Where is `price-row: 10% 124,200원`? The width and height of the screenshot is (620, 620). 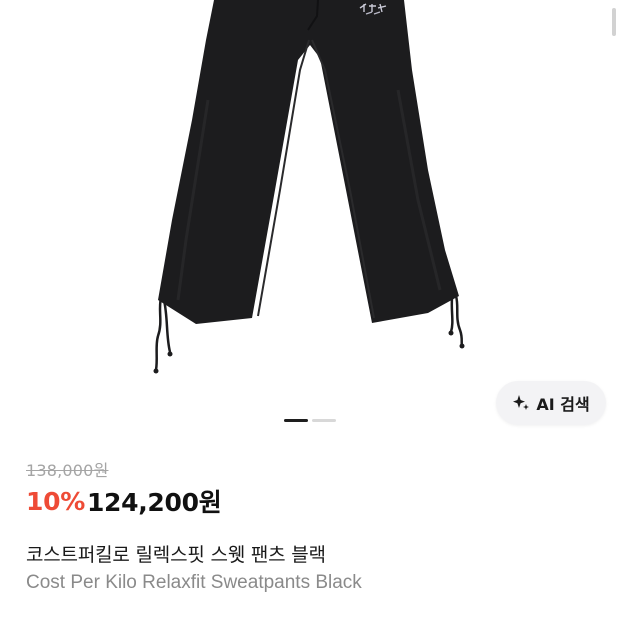 price-row: 10% 124,200원 is located at coordinates (124, 501).